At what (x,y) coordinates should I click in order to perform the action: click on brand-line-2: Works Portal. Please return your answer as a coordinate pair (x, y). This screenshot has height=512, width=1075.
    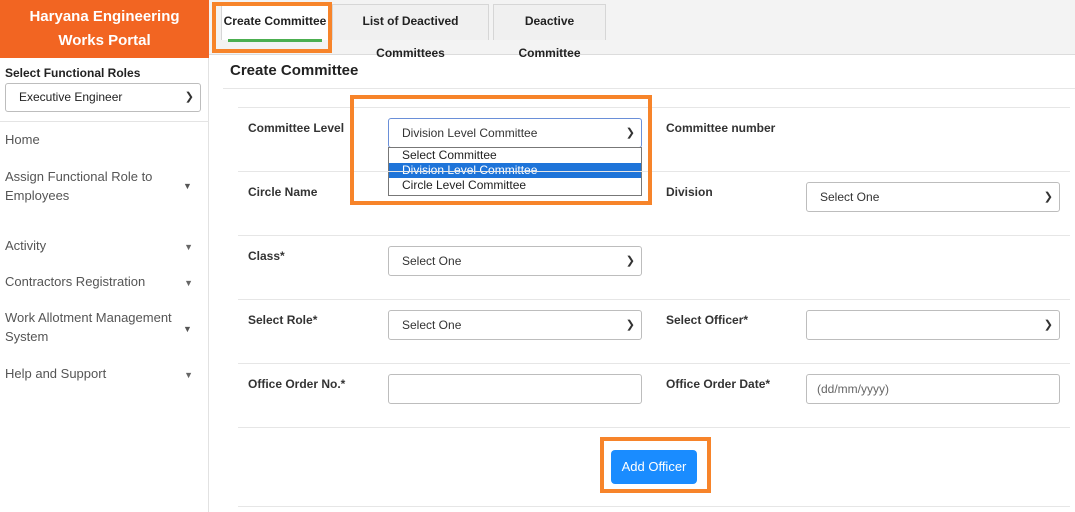
    Looking at the image, I should click on (104, 40).